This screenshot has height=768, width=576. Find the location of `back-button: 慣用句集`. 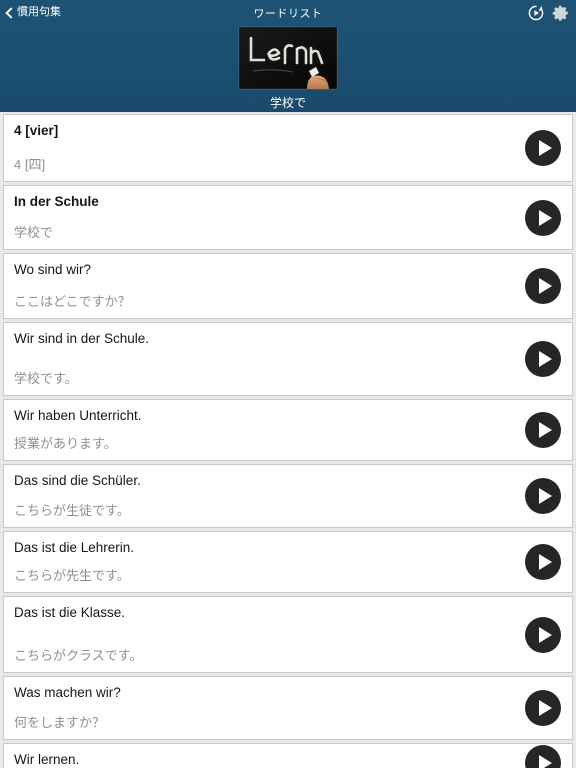

back-button: 慣用句集 is located at coordinates (30, 13).